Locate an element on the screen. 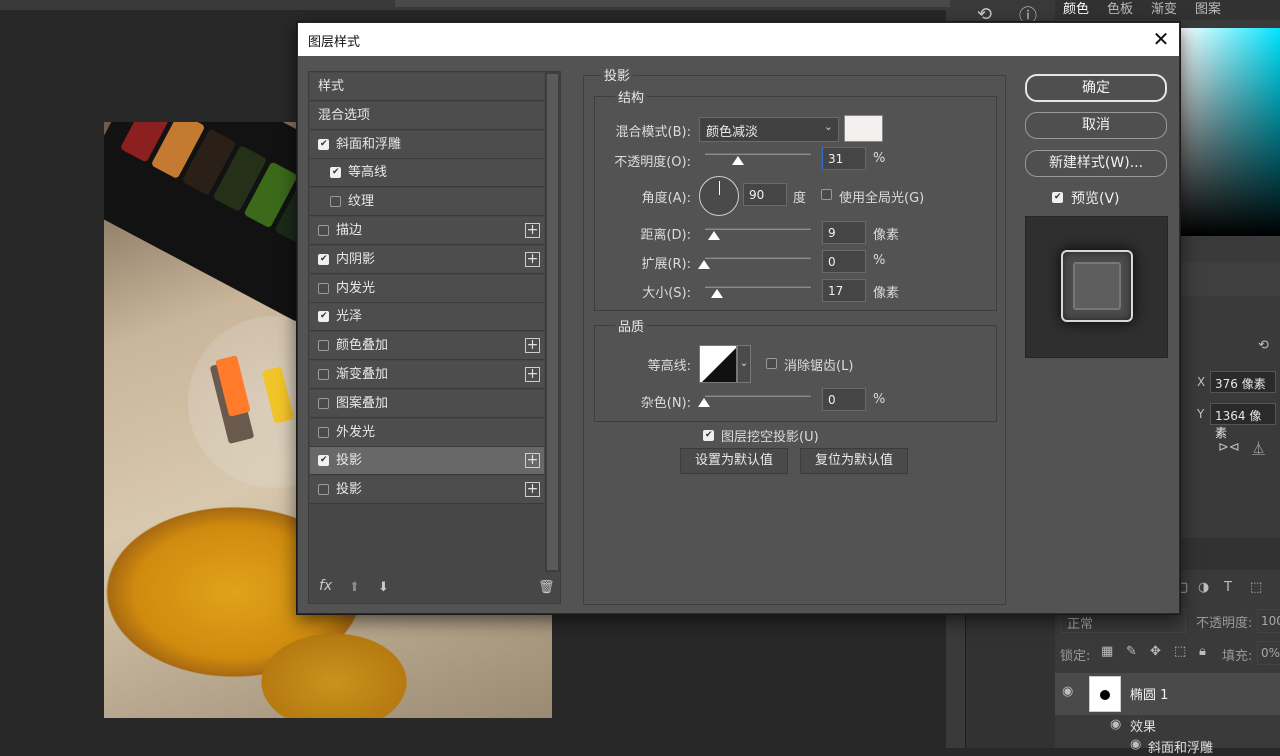  style-row: 颜色叠加 + is located at coordinates (427, 346).